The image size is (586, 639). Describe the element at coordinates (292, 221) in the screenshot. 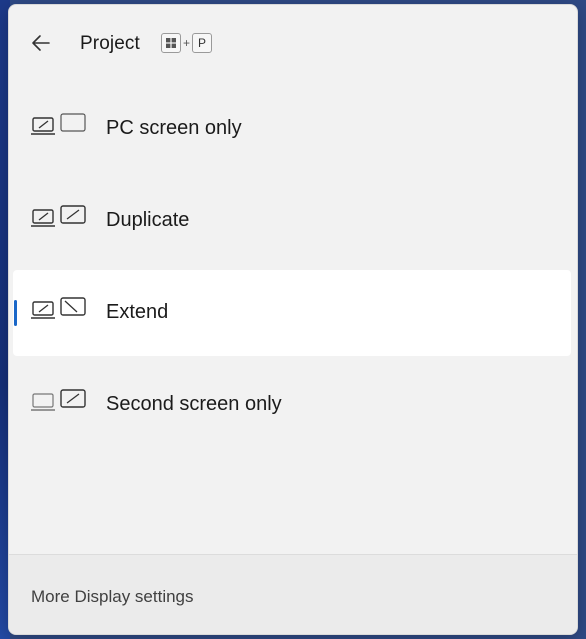

I see `option-duplicate: Duplicate` at that location.